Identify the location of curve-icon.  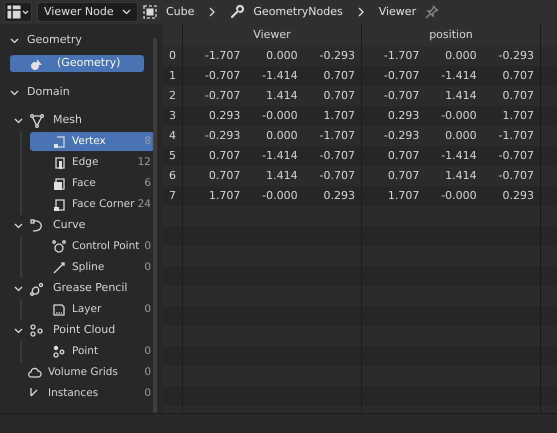
(37, 225).